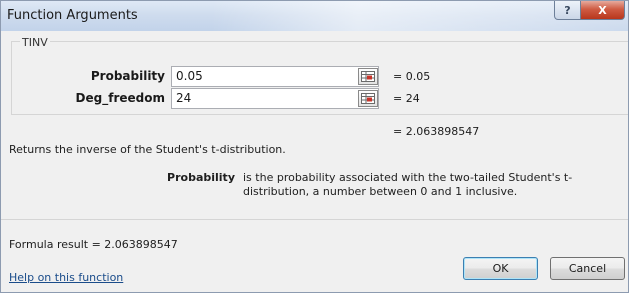  I want to click on divider, so click(314, 219).